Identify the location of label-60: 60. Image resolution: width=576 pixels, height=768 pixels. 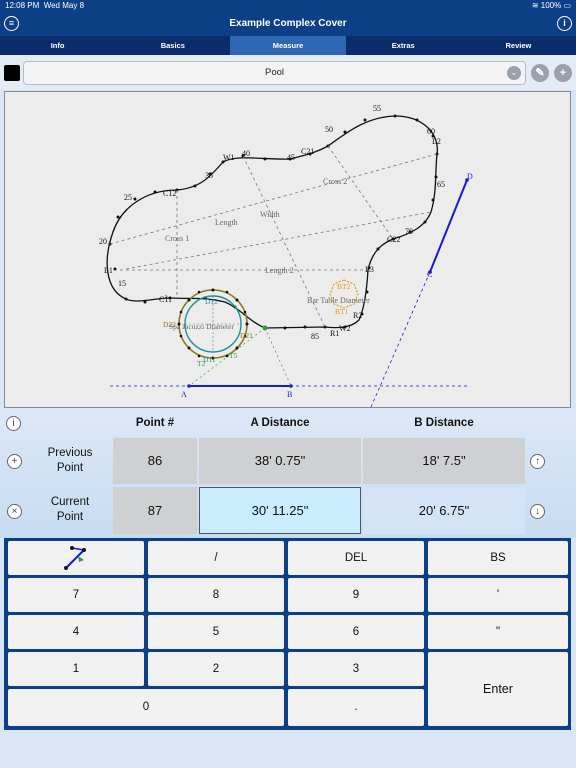
(431, 131).